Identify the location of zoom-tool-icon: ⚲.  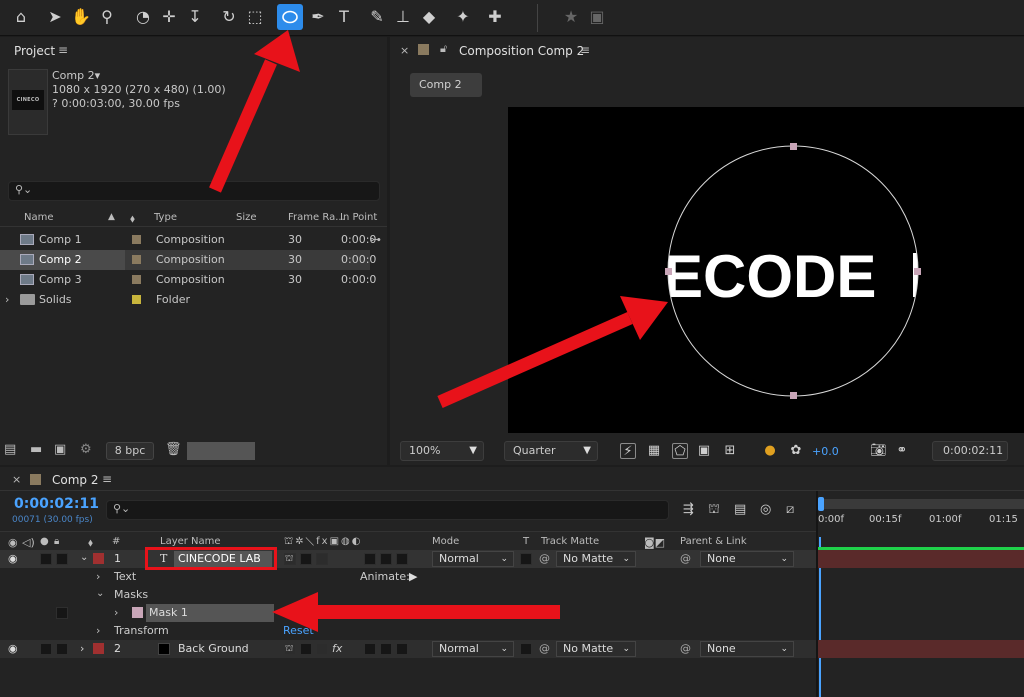
(107, 17).